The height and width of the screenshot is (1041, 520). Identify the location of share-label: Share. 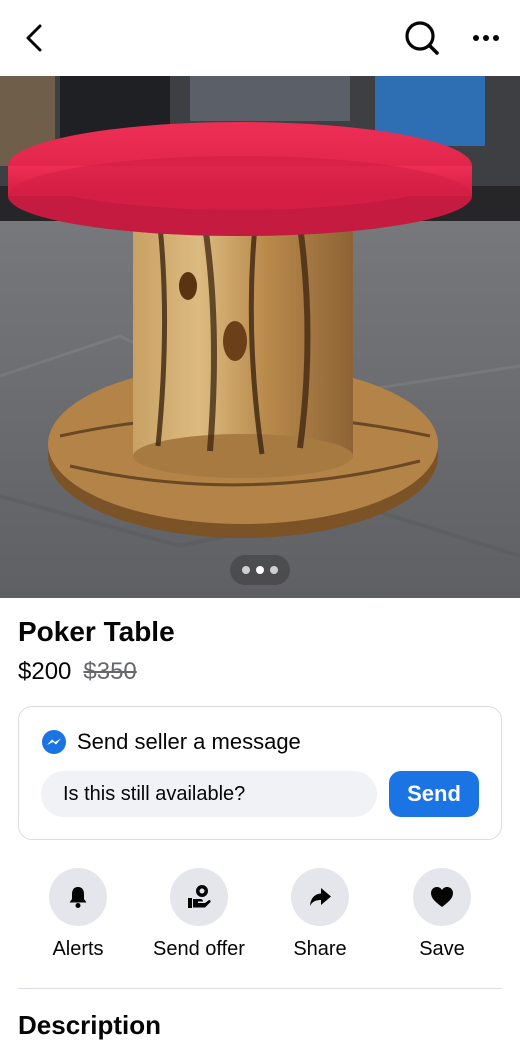
(320, 949).